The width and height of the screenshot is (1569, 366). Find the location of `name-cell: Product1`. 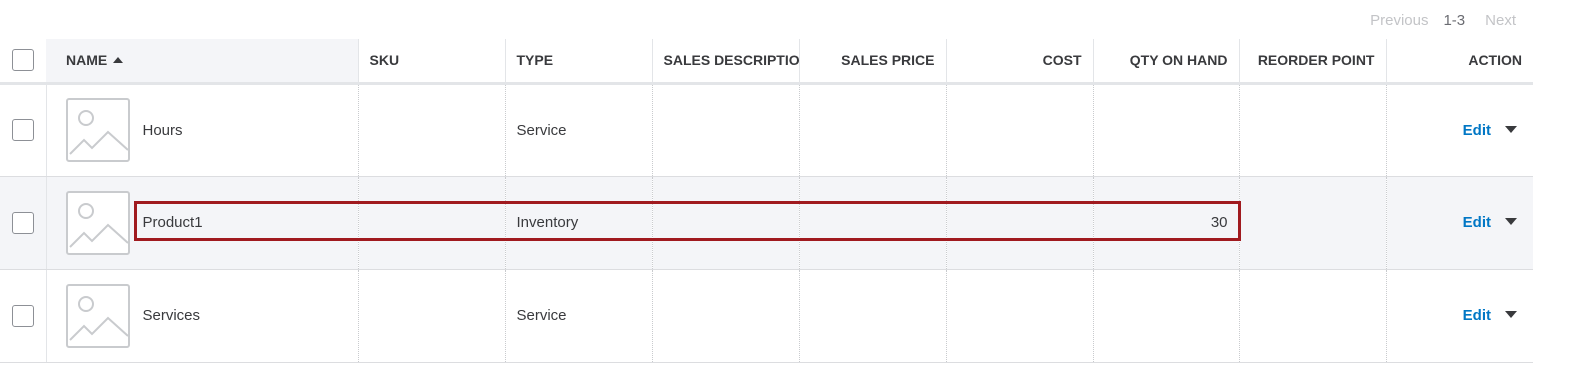

name-cell: Product1 is located at coordinates (202, 223).